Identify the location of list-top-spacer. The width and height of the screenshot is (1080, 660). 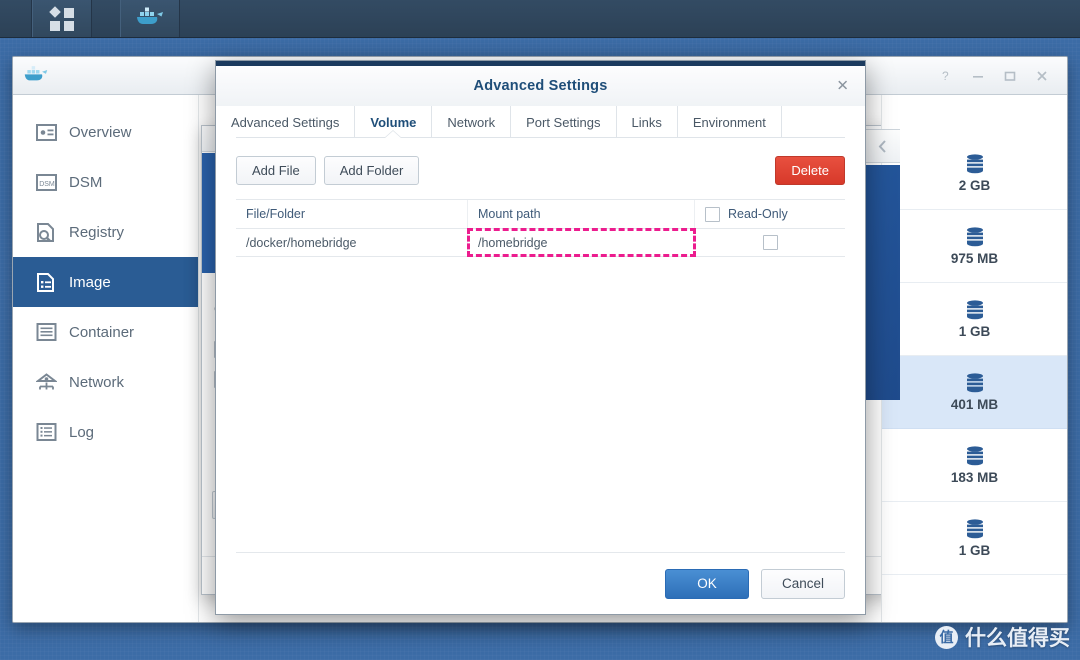
(974, 116).